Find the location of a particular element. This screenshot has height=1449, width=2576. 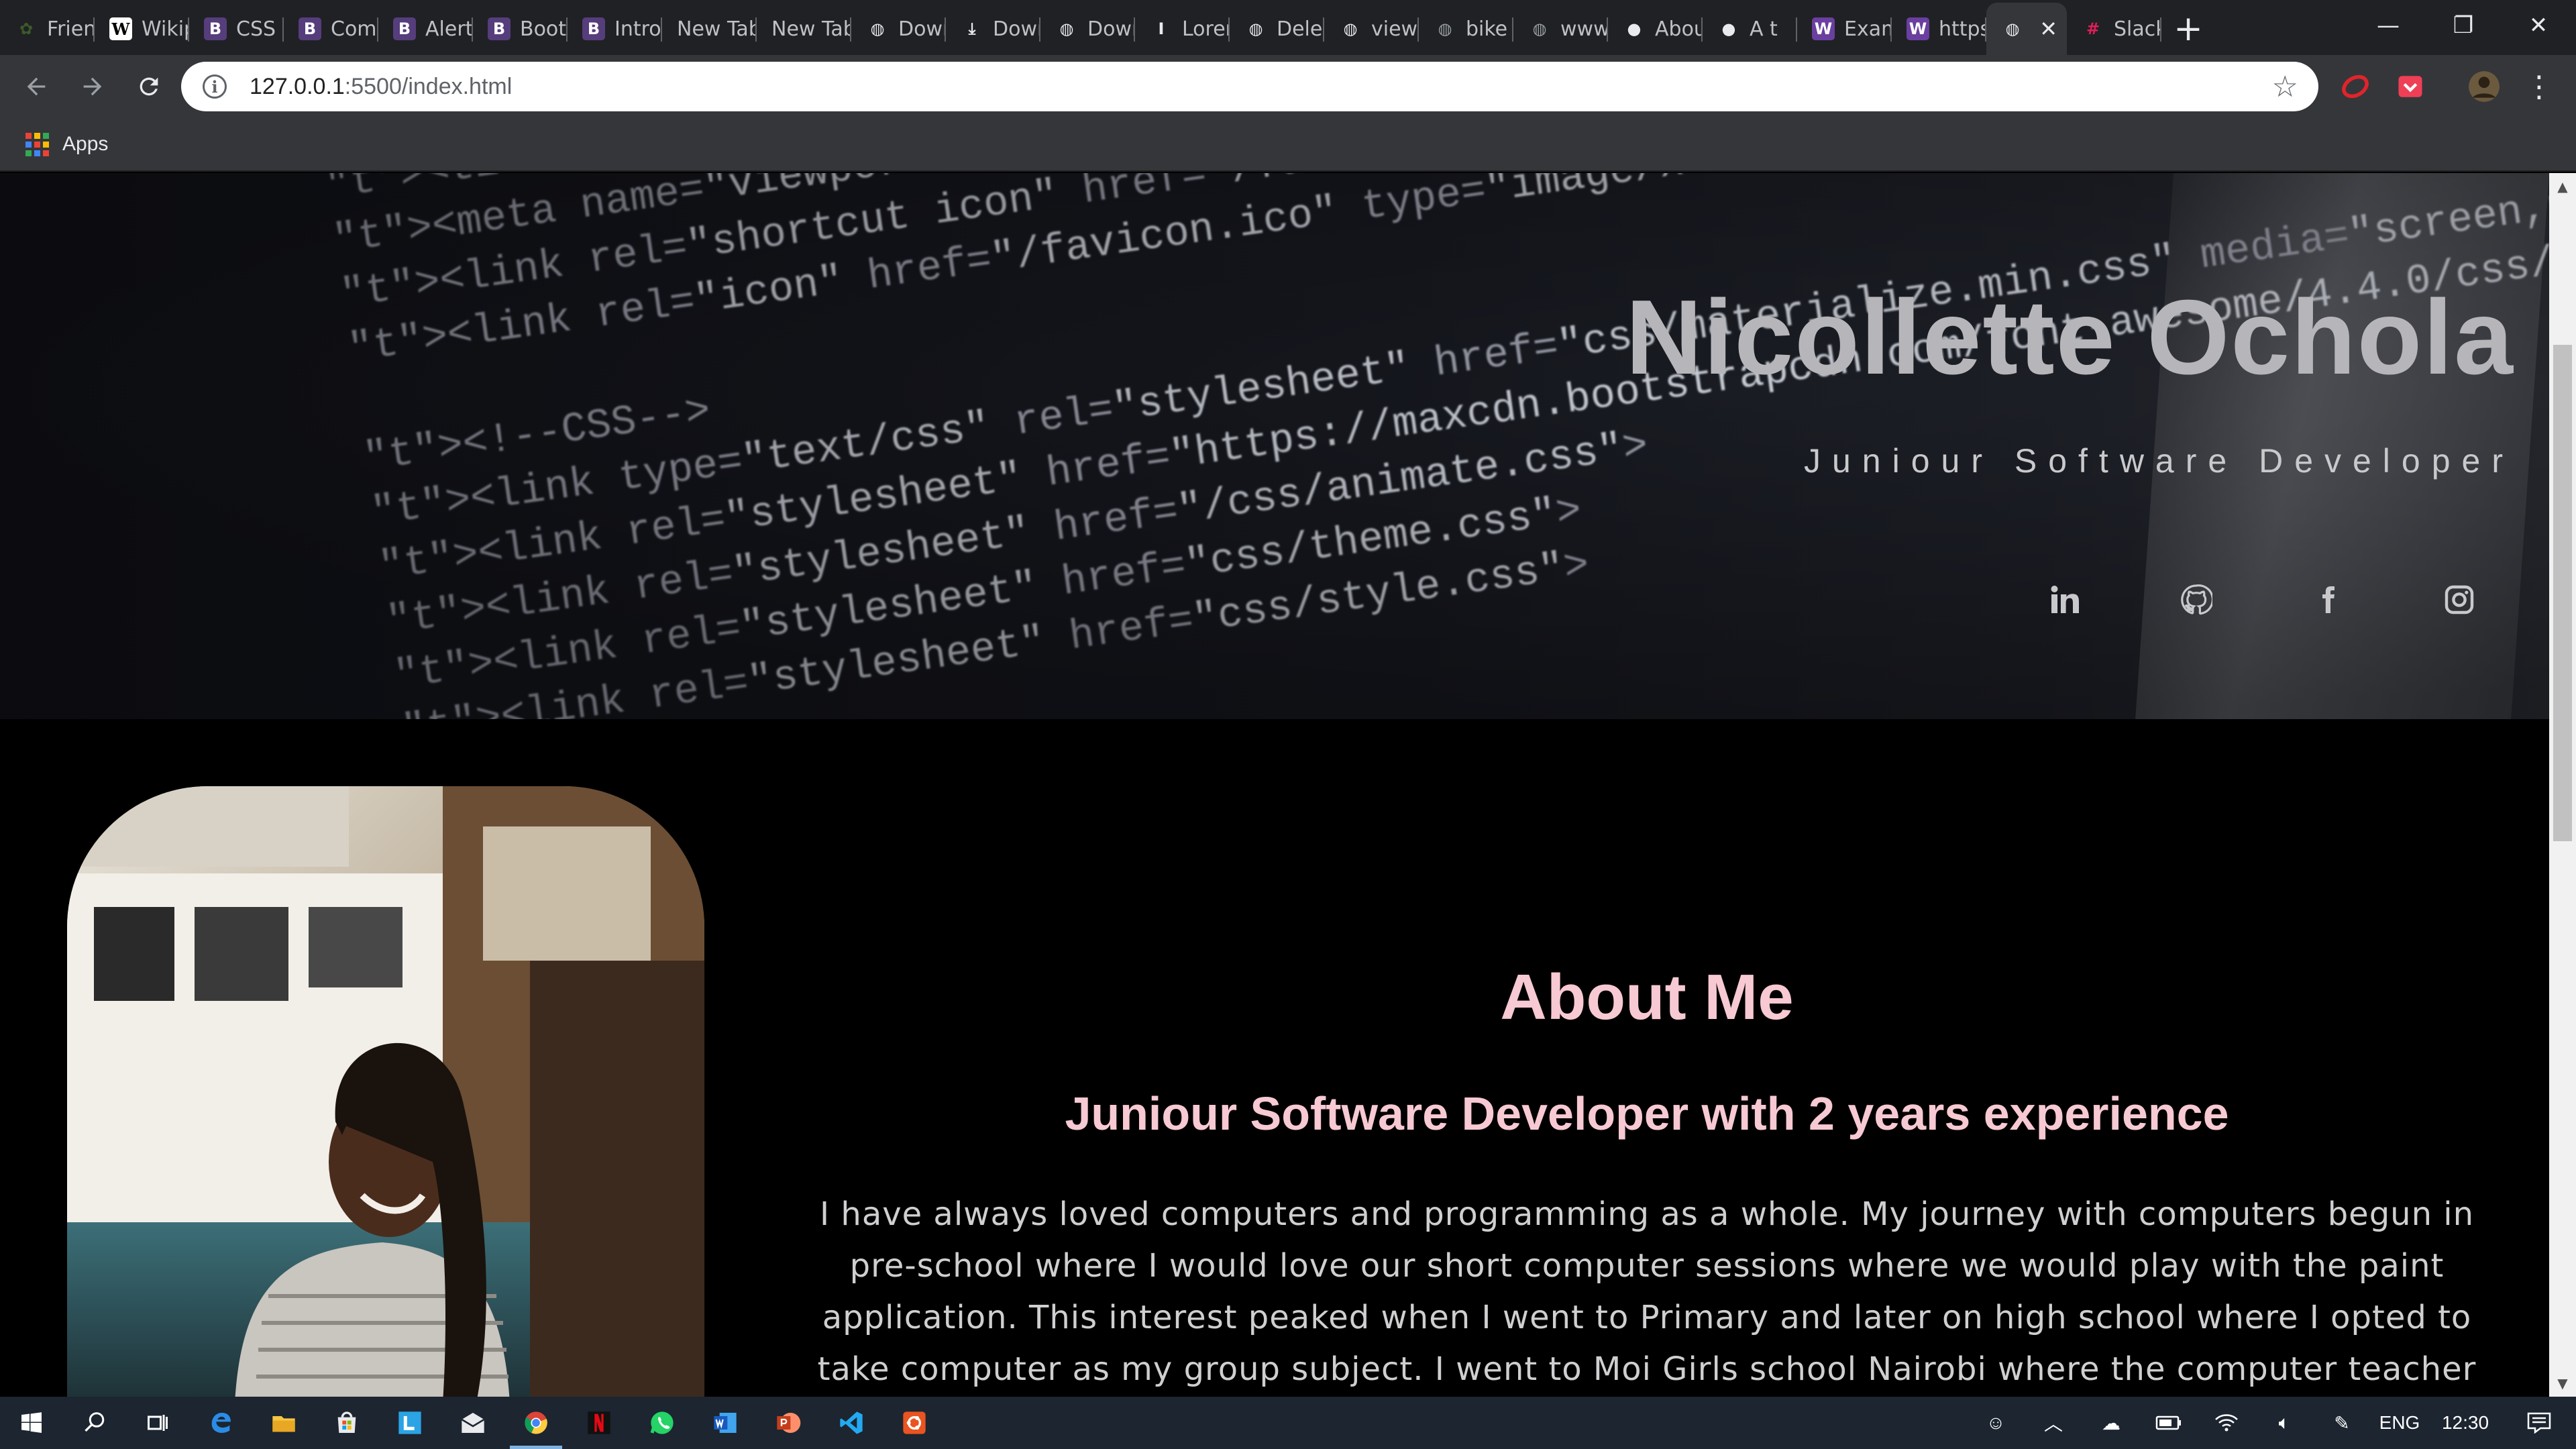

netflix-taskbar-button is located at coordinates (599, 1423).